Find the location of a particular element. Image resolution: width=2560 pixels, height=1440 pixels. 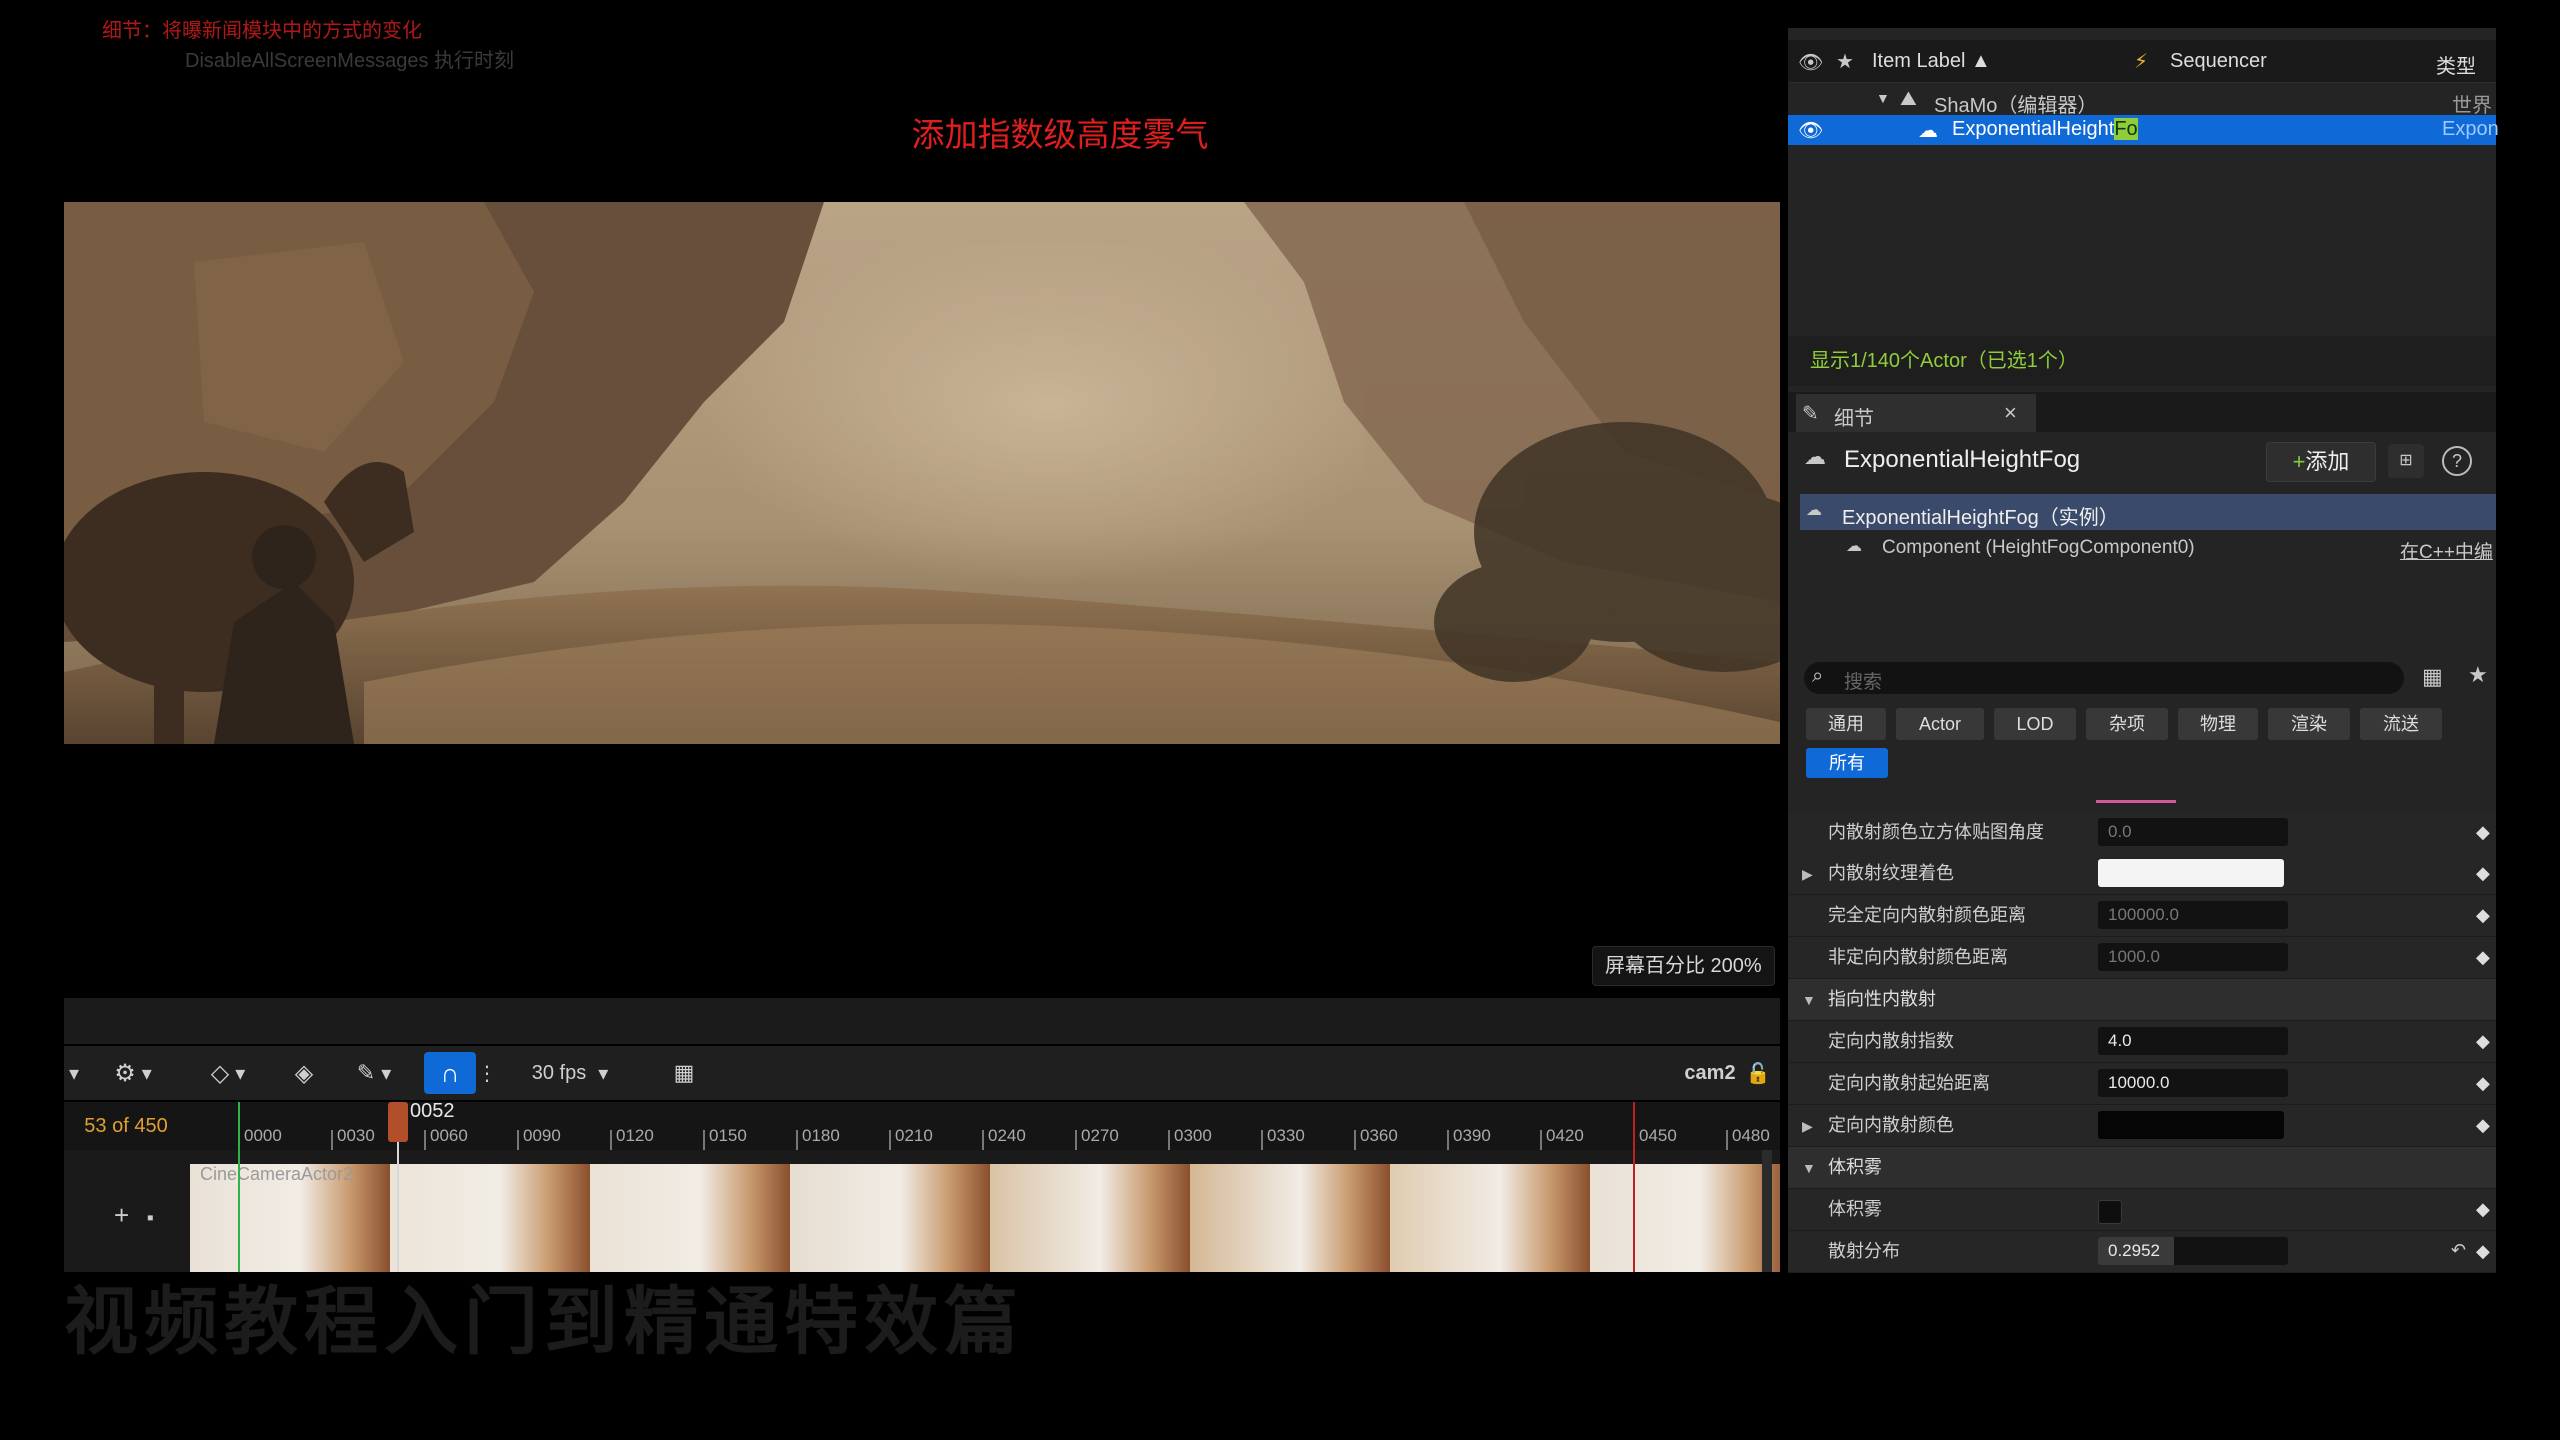

track-label: CineCameraActor2 is located at coordinates (277, 1174).